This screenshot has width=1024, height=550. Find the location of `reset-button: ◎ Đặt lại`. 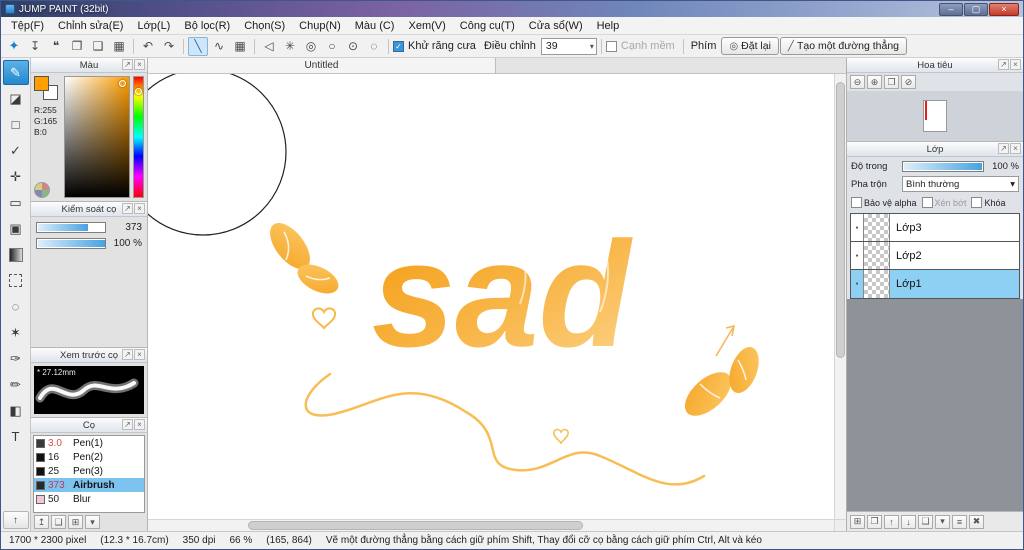

reset-button: ◎ Đặt lại is located at coordinates (750, 46).